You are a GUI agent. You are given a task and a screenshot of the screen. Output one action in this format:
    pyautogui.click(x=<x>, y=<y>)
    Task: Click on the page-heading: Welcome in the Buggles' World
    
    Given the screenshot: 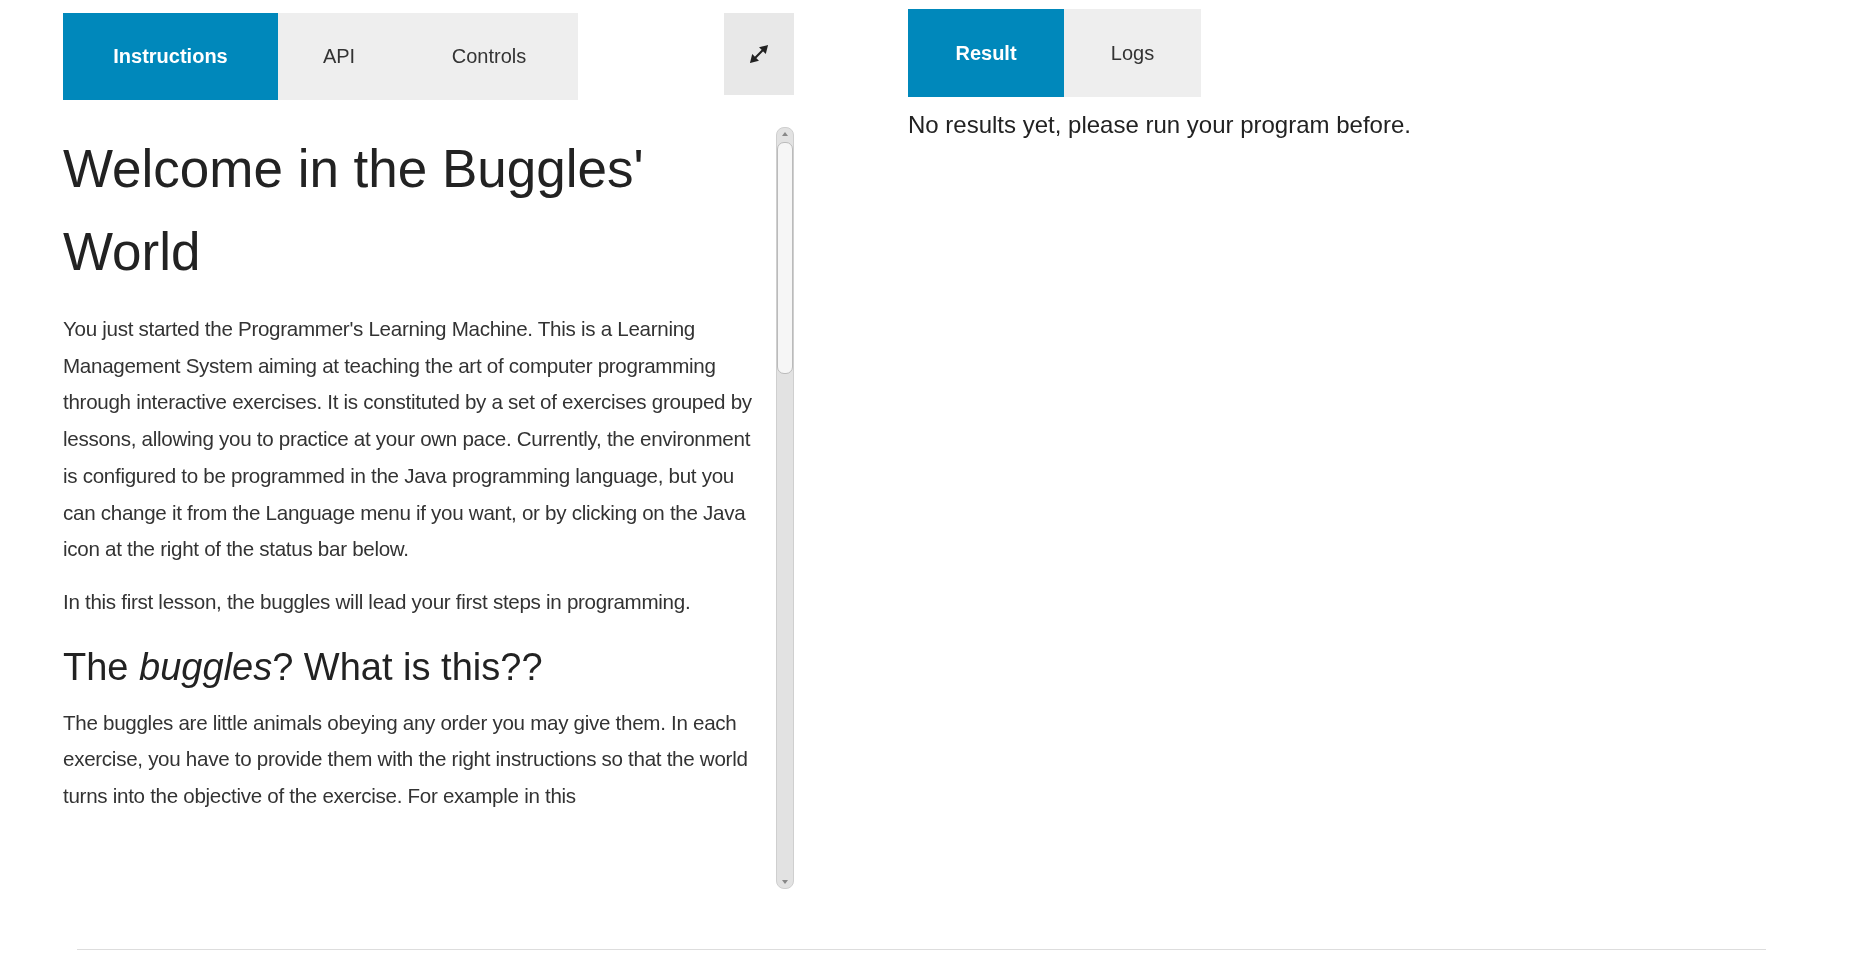 What is the action you would take?
    pyautogui.click(x=354, y=210)
    